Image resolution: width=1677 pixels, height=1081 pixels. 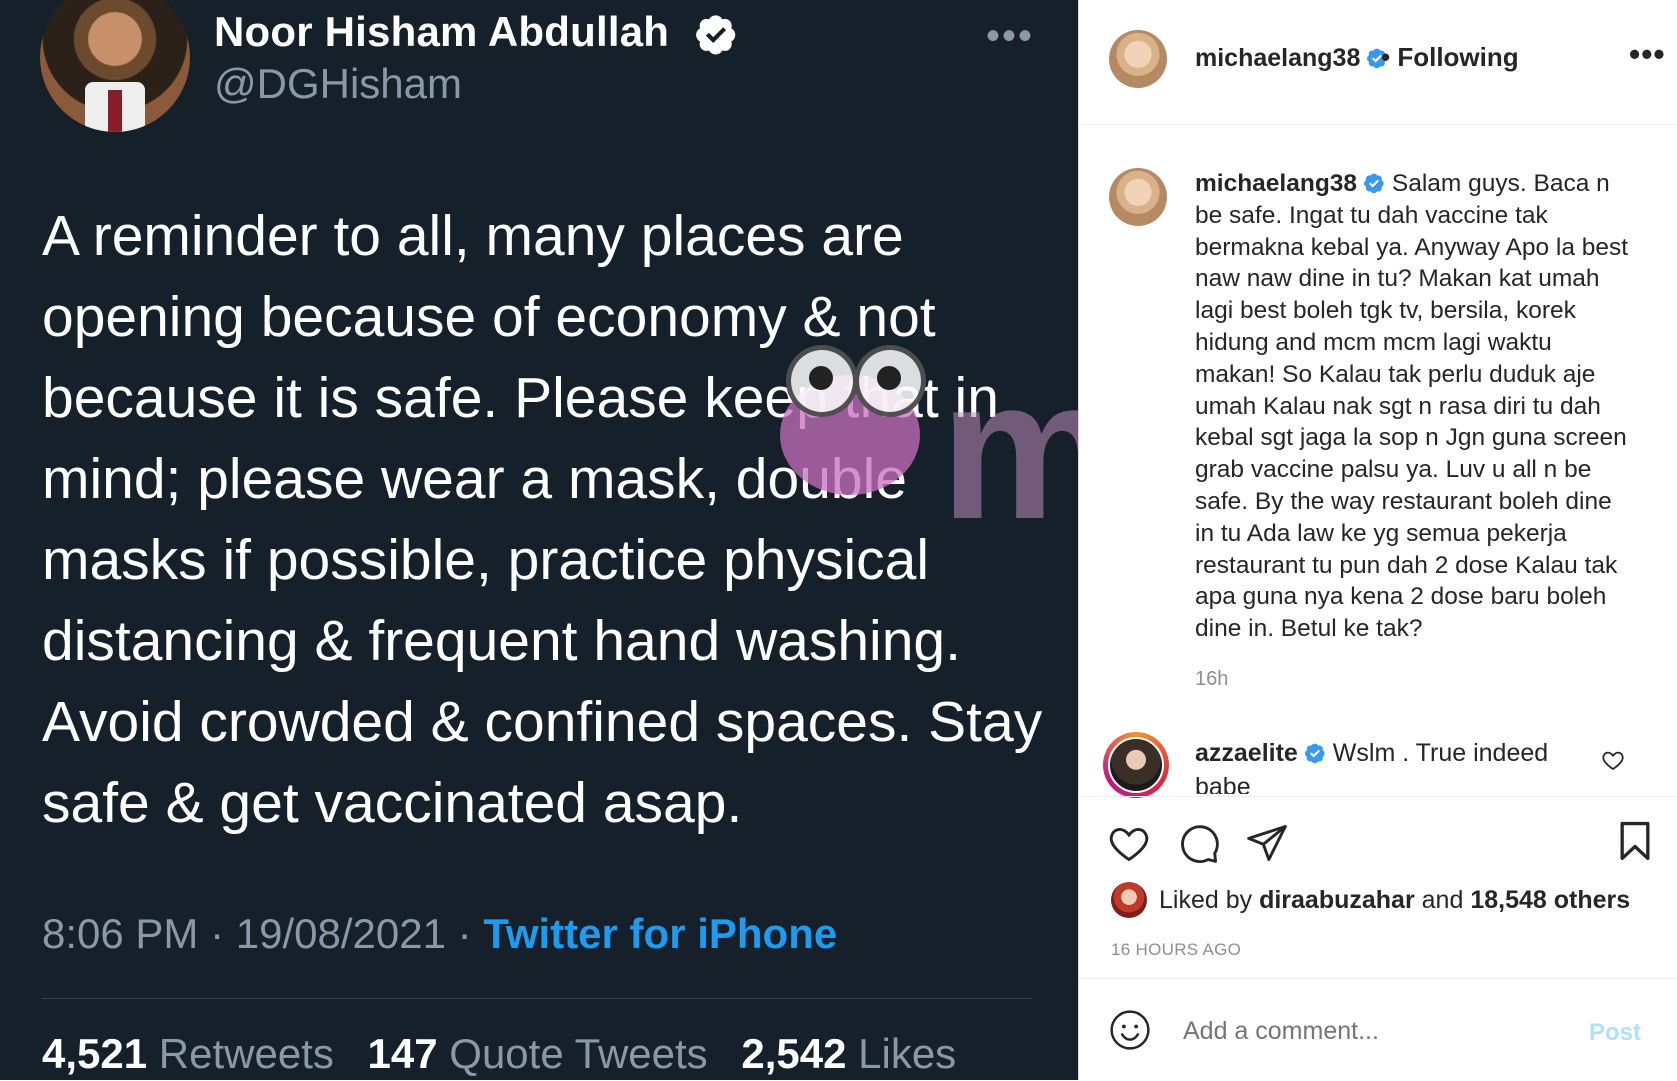 I want to click on tweet-author-avatar, so click(x=115, y=66).